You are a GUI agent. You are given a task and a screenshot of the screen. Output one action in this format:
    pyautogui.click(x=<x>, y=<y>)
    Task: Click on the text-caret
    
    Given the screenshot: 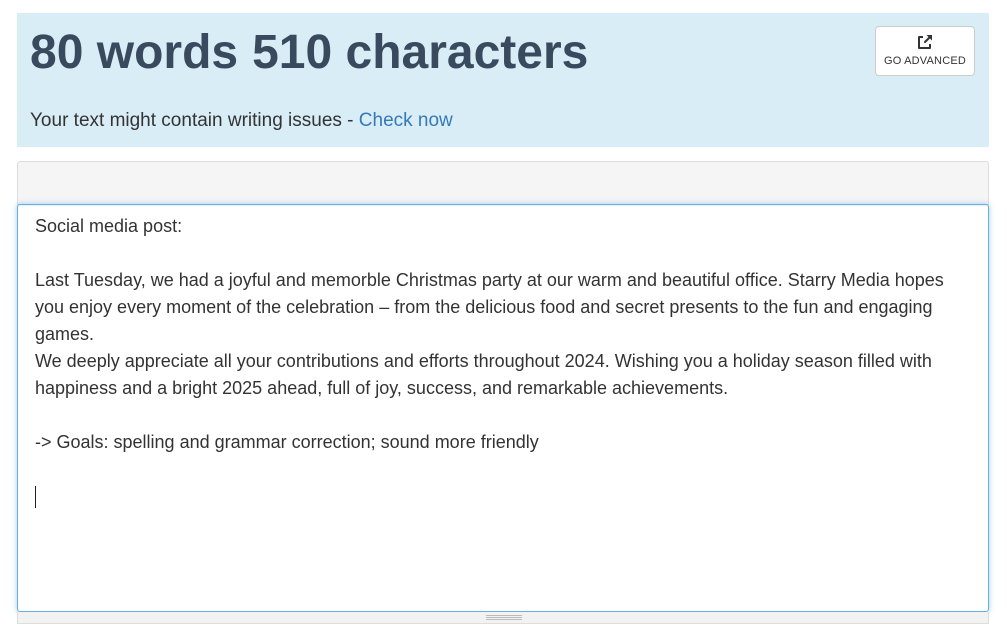 What is the action you would take?
    pyautogui.click(x=35, y=497)
    